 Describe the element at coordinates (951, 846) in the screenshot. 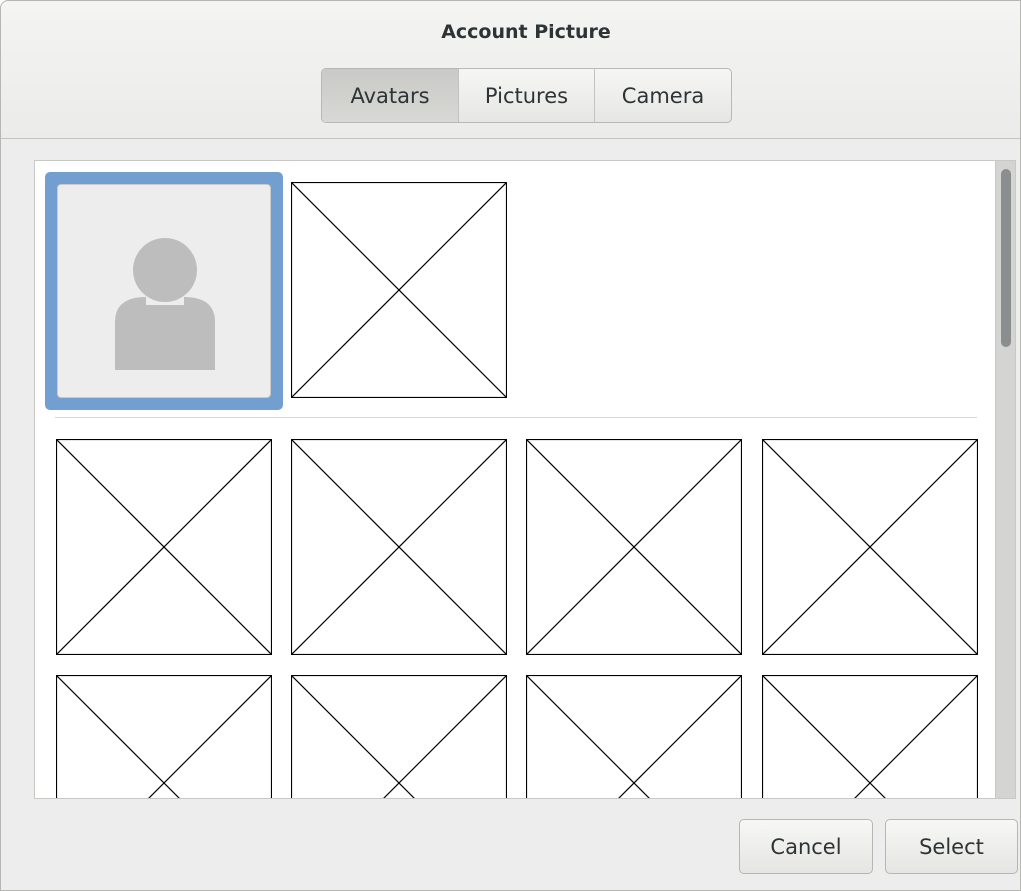

I see `select-button: Select` at that location.